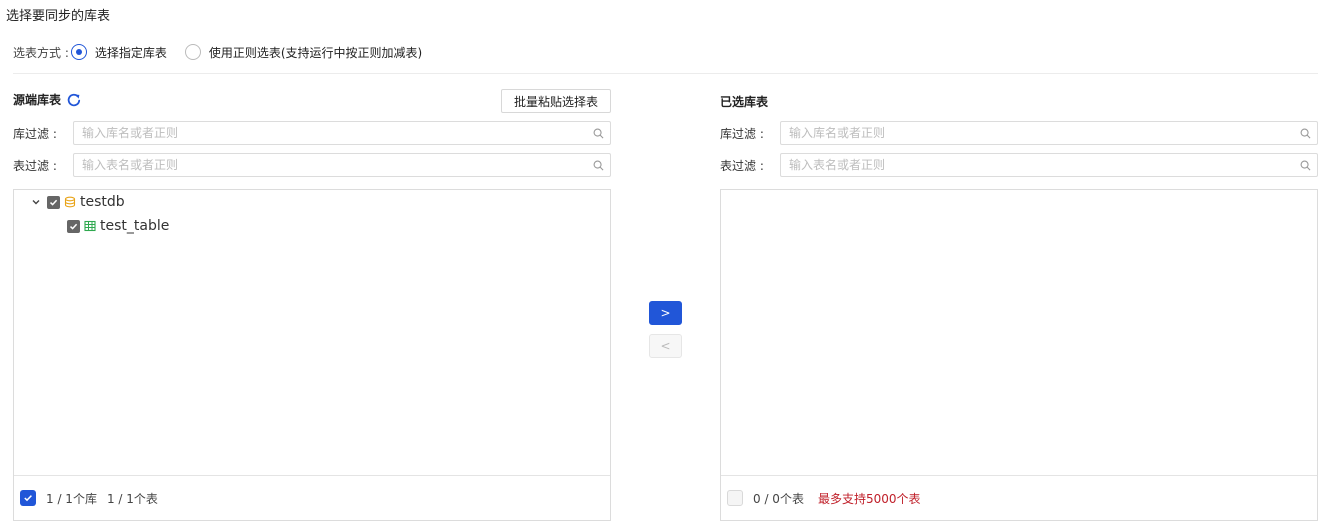  Describe the element at coordinates (132, 498) in the screenshot. I see `source-table-count: 1 / 1个表` at that location.